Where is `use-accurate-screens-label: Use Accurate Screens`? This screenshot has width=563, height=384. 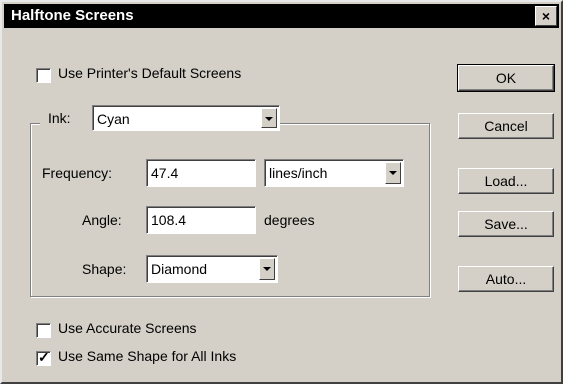
use-accurate-screens-label: Use Accurate Screens is located at coordinates (127, 328).